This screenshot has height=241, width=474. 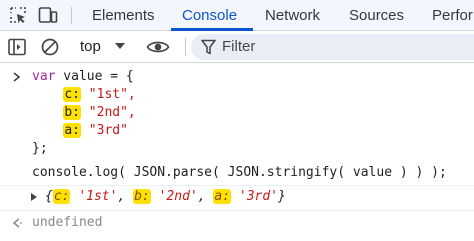 I want to click on code-line-prop-c: c: "1st",, so click(x=84, y=95).